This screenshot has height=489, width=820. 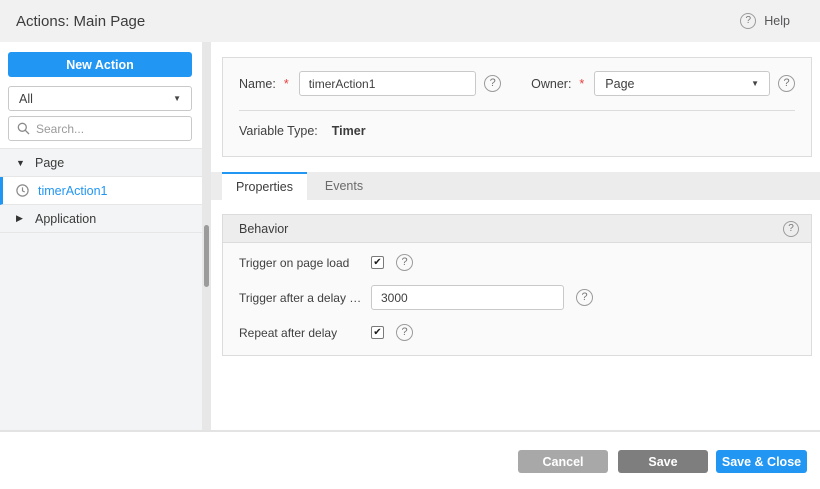 What do you see at coordinates (404, 262) in the screenshot?
I see `trigger-on-page-load-help-icon: ?` at bounding box center [404, 262].